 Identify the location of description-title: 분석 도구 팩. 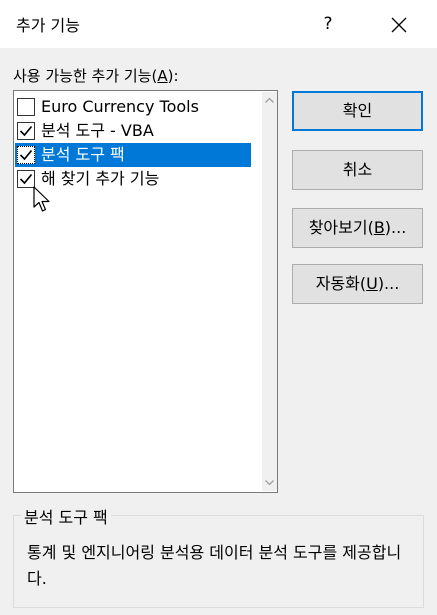
(66, 516).